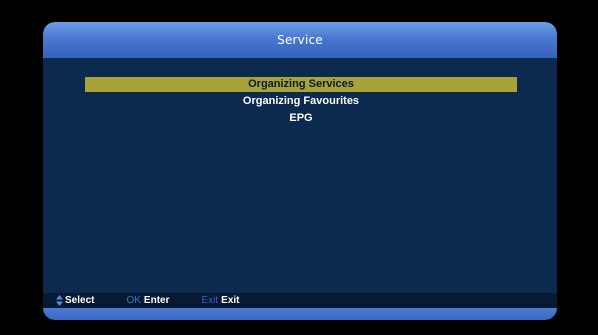 The width and height of the screenshot is (598, 335). What do you see at coordinates (230, 300) in the screenshot?
I see `hint-exit-label: Exit` at bounding box center [230, 300].